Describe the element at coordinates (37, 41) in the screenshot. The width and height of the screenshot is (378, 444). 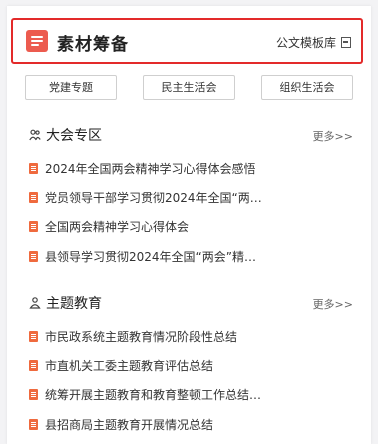
I see `logo-icon` at that location.